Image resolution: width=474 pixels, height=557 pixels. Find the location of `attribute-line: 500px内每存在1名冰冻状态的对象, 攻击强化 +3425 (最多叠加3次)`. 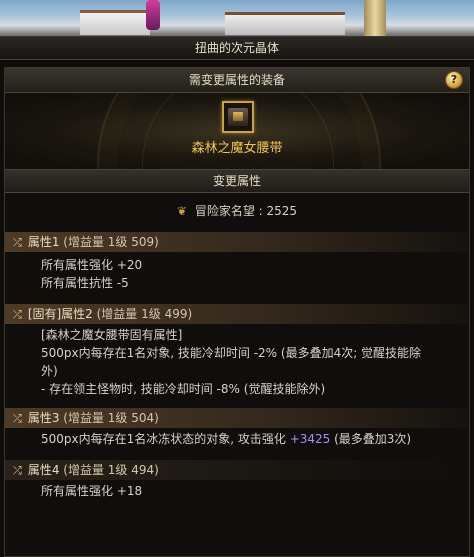

attribute-line: 500px内每存在1名冰冻状态的对象, 攻击强化 +3425 (最多叠加3次) is located at coordinates (237, 439).